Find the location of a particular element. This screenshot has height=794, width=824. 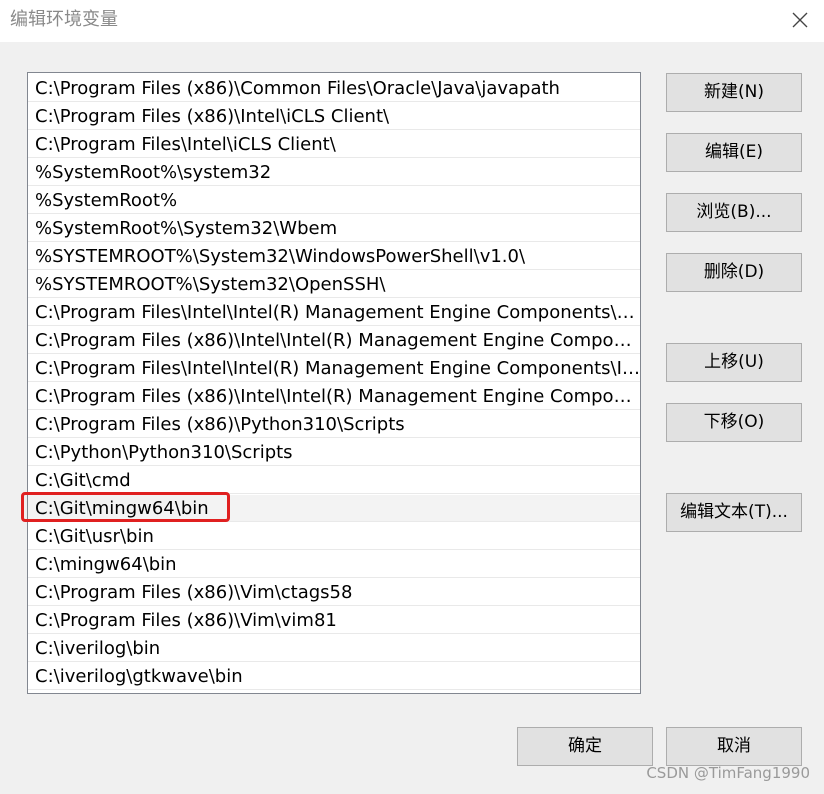

list-item: C:\Git\cmd is located at coordinates (334, 480).